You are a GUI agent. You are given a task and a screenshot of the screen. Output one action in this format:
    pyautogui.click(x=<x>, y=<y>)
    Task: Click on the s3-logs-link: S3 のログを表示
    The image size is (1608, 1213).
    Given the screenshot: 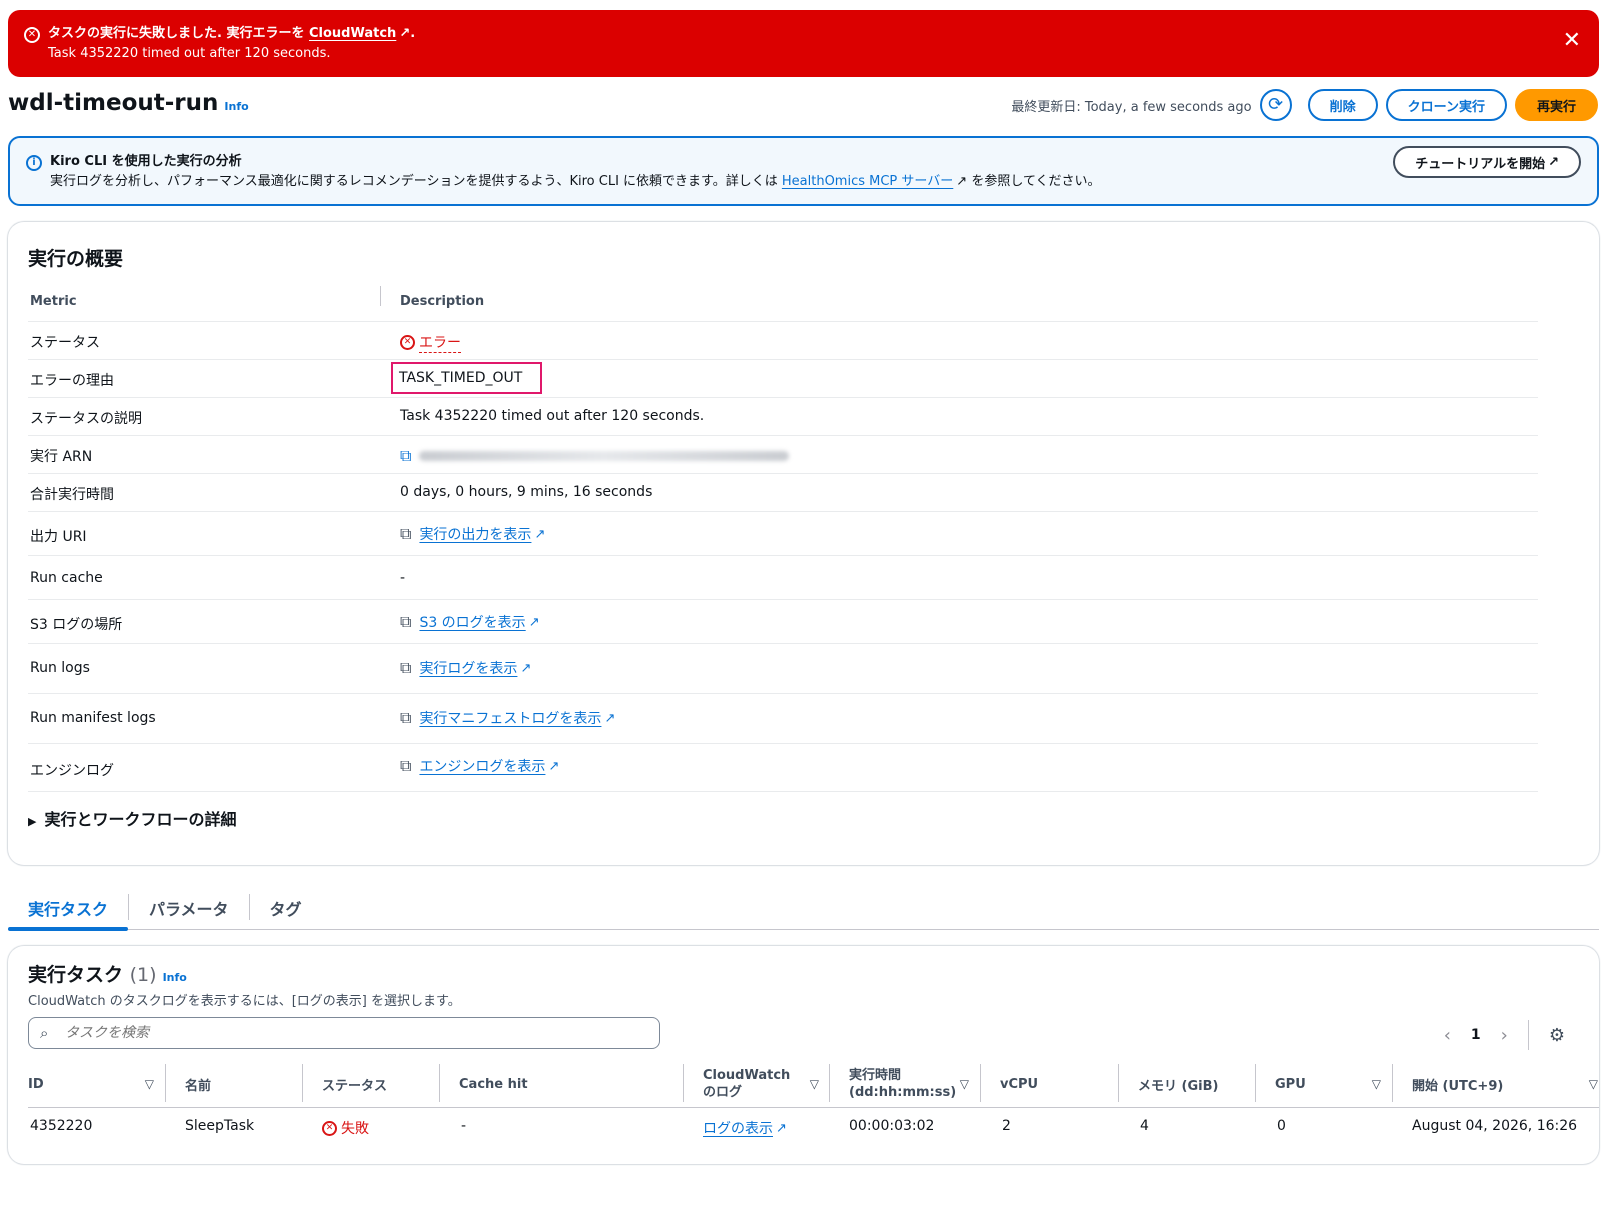 What is the action you would take?
    pyautogui.click(x=472, y=622)
    